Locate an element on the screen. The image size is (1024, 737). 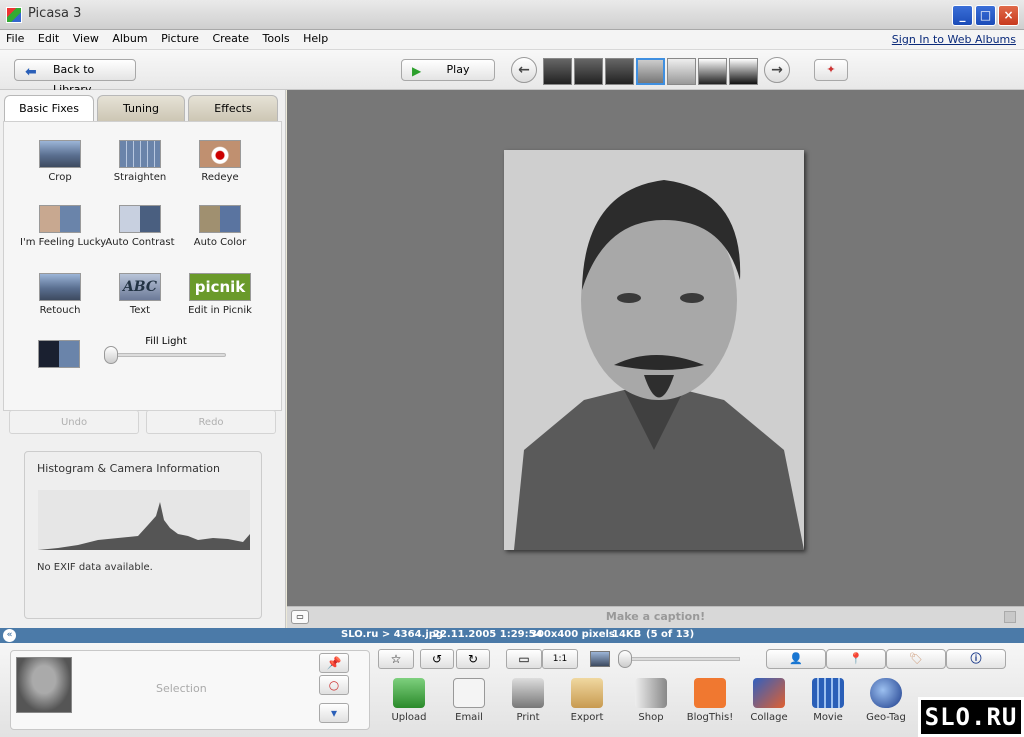
auto-contrast-tool: Auto Contrast is located at coordinates (140, 226).